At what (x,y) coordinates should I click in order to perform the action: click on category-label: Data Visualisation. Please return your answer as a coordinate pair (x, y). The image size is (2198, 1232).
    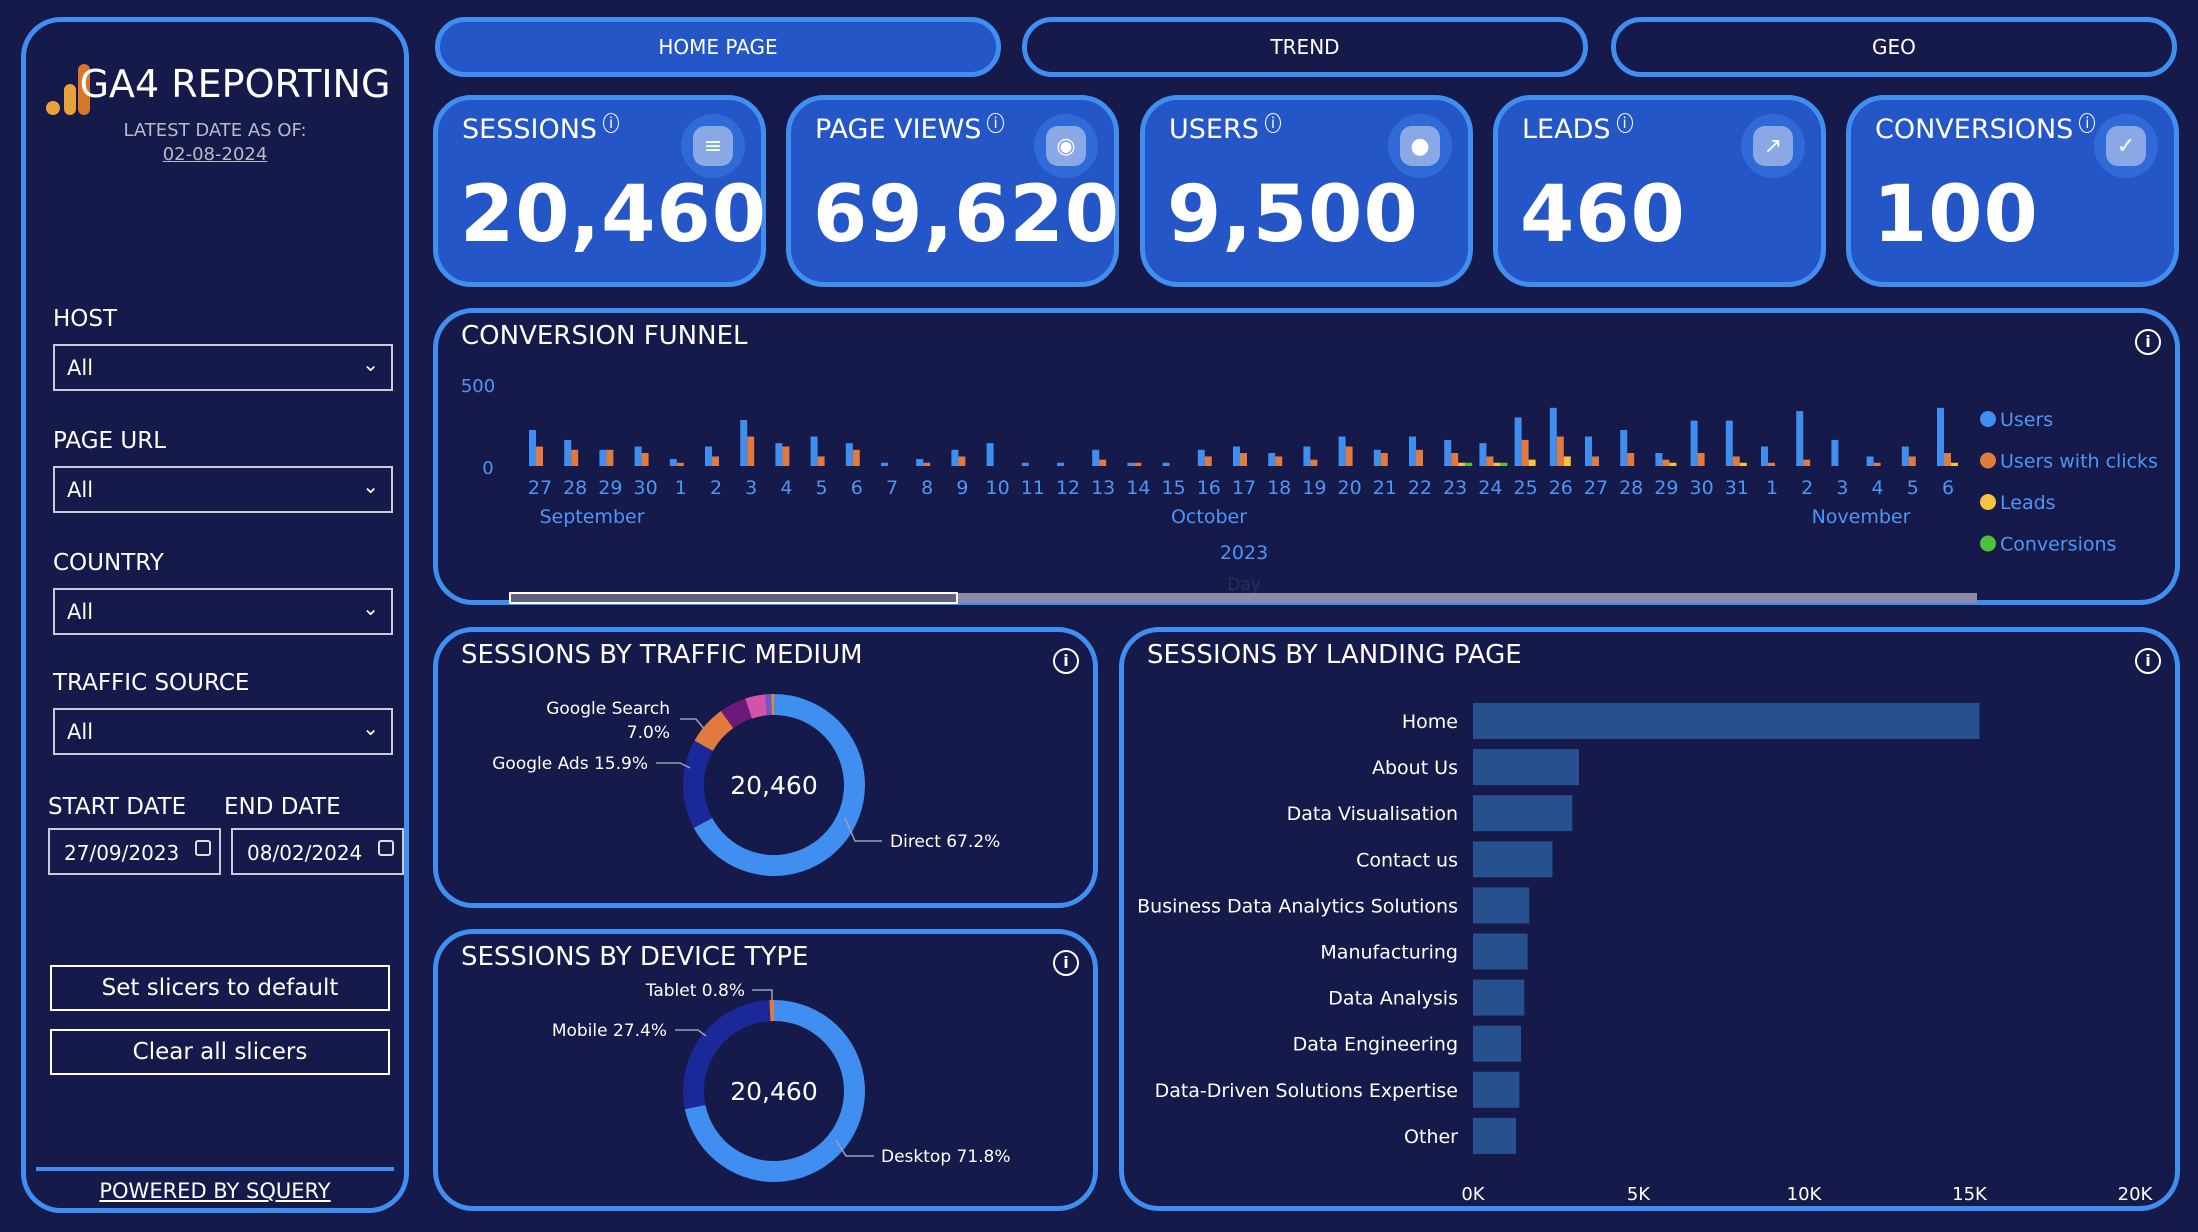
    Looking at the image, I should click on (1372, 814).